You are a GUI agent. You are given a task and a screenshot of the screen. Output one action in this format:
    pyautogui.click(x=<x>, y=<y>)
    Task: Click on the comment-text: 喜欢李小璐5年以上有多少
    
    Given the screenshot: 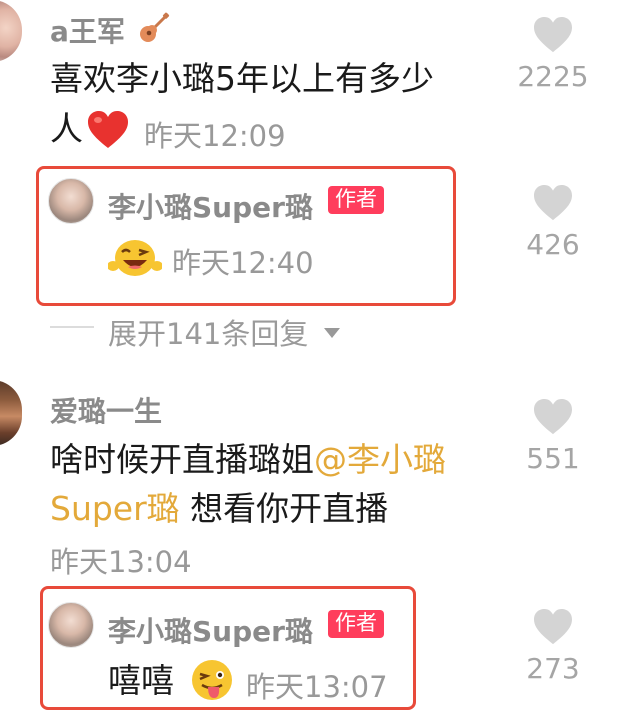 What is the action you would take?
    pyautogui.click(x=242, y=78)
    